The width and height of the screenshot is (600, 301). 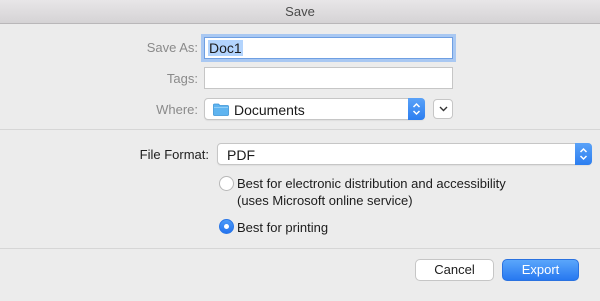 I want to click on where-stepper, so click(x=416, y=109).